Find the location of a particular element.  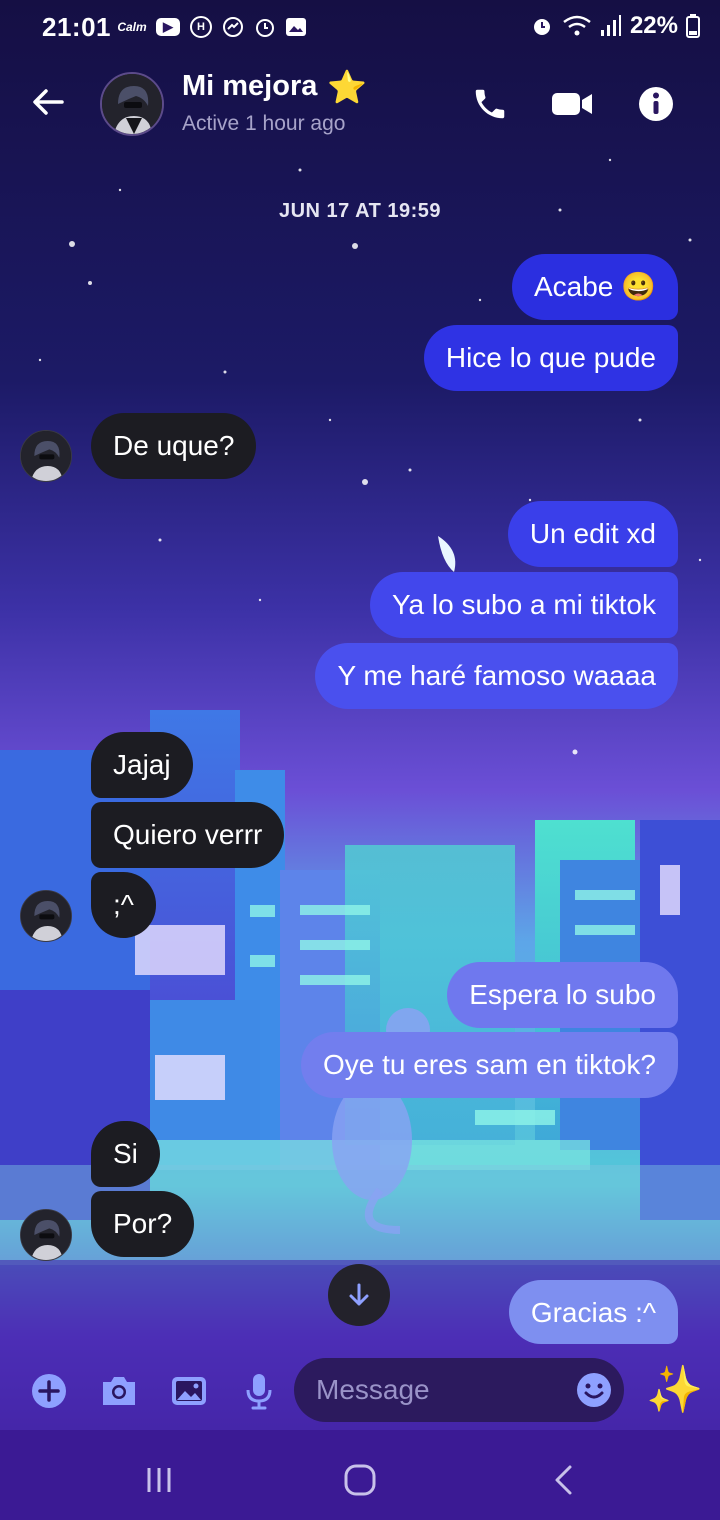

camera-button is located at coordinates (119, 1391).